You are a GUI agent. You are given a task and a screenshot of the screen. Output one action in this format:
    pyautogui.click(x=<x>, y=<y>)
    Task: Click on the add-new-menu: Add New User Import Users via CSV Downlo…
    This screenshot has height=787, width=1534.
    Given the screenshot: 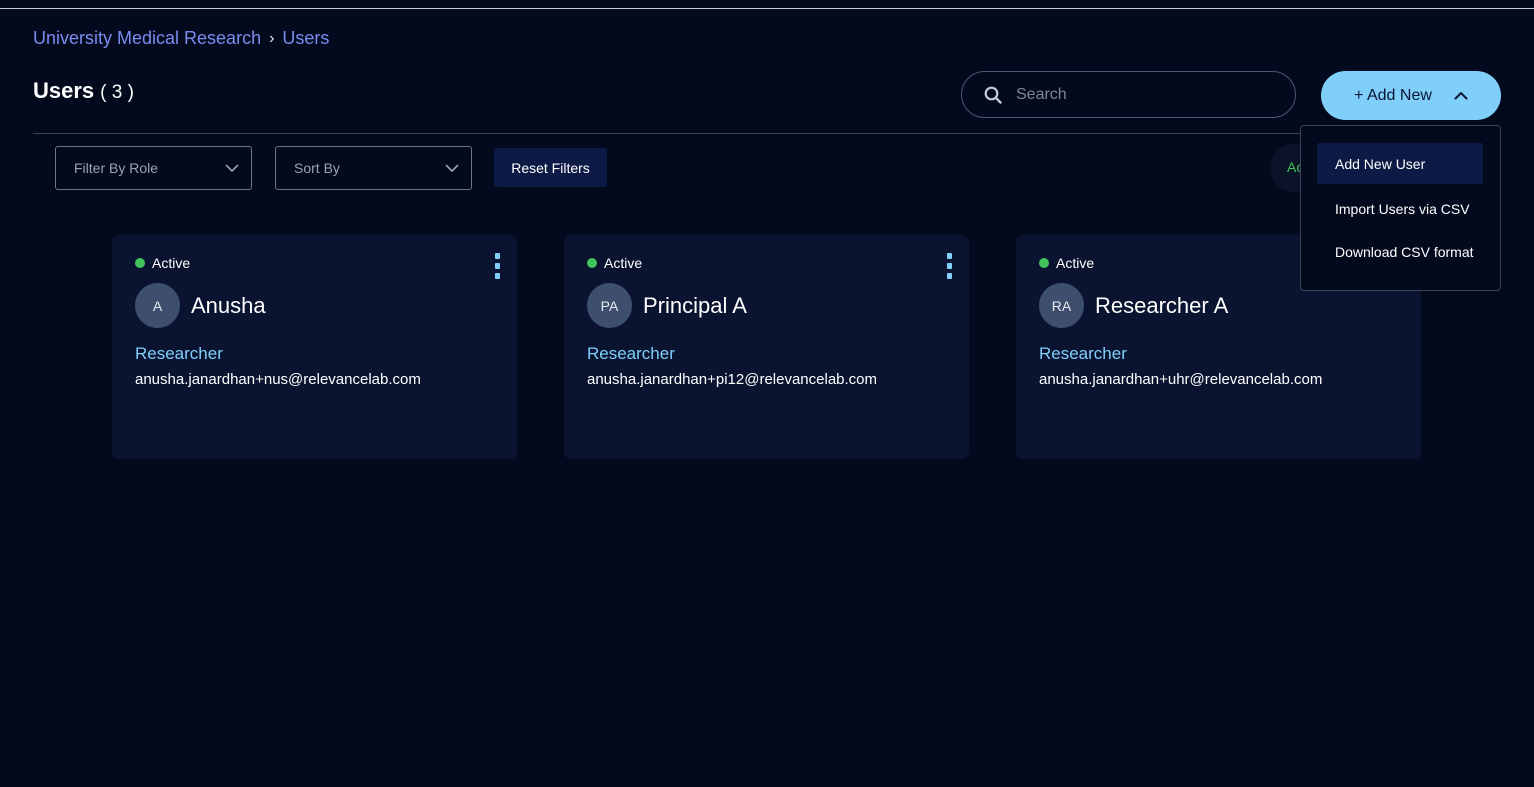 What is the action you would take?
    pyautogui.click(x=1400, y=208)
    